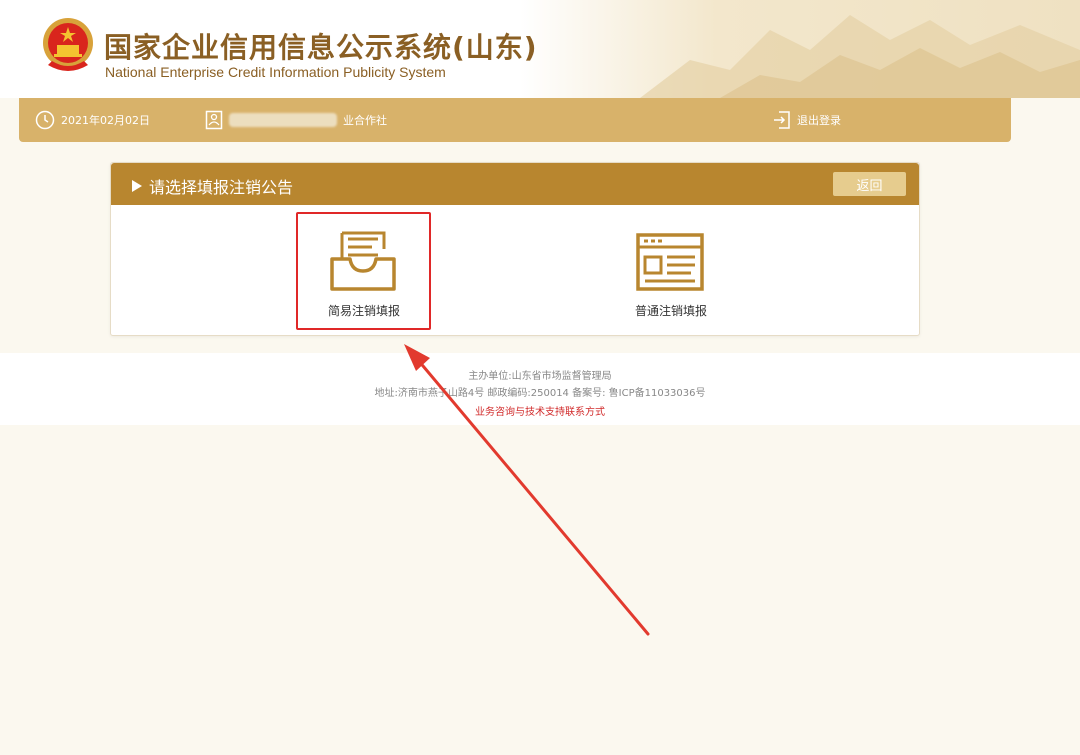 Image resolution: width=1080 pixels, height=755 pixels. Describe the element at coordinates (800, 49) in the screenshot. I see `mountain-decoration` at that location.